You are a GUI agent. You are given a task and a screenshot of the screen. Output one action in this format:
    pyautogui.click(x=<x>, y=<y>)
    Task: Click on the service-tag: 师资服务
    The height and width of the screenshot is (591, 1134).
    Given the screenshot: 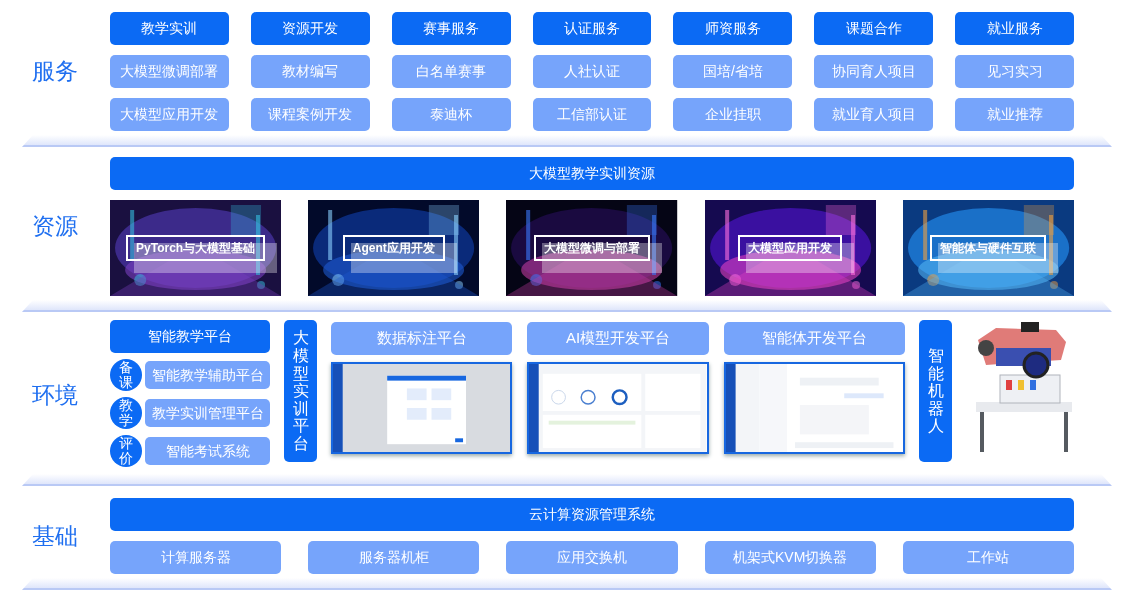 What is the action you would take?
    pyautogui.click(x=733, y=28)
    